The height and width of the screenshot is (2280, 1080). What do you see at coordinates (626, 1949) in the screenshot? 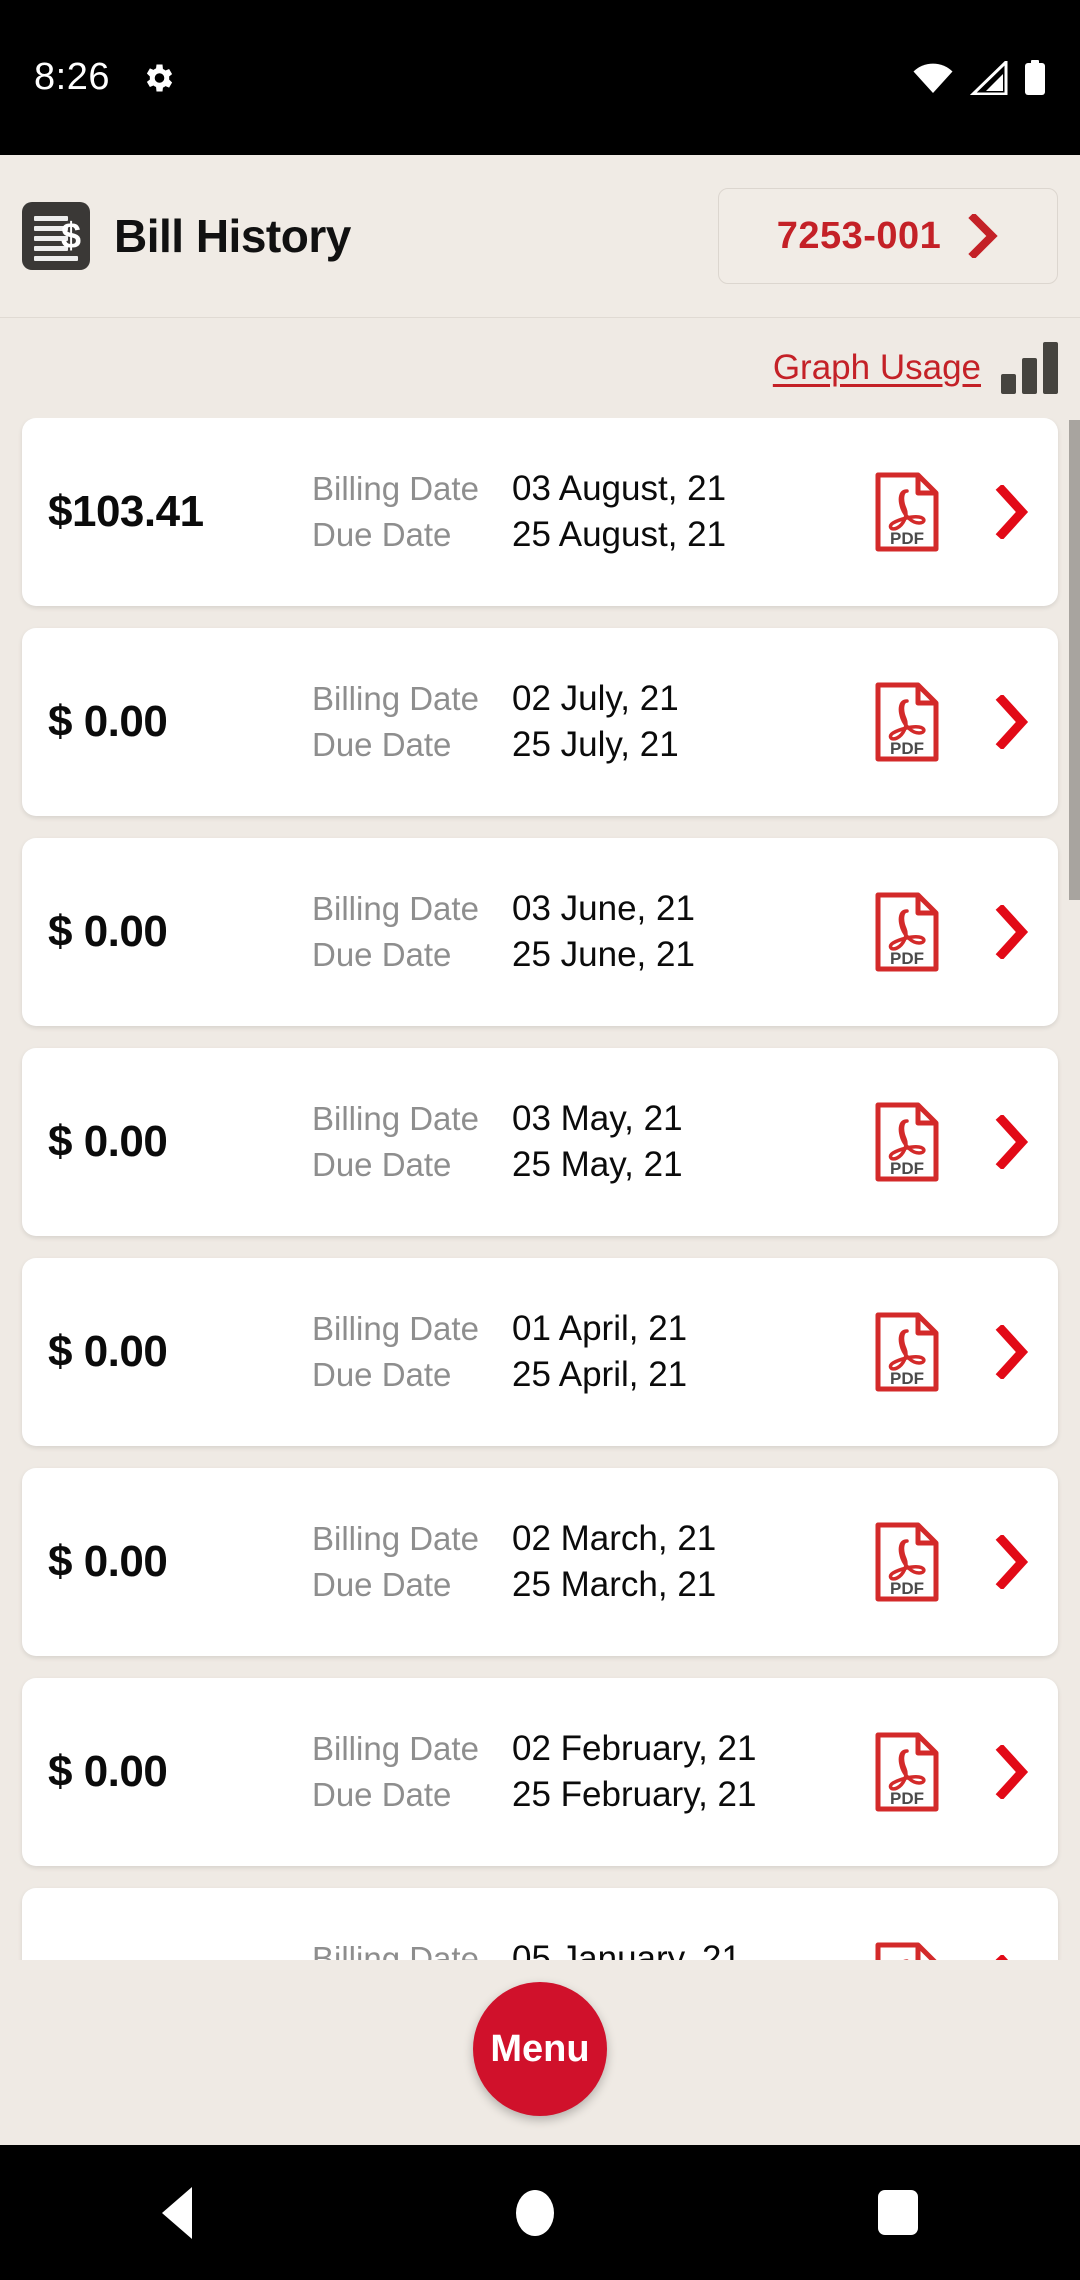
I see `billing-date-value: 05 January, 21` at bounding box center [626, 1949].